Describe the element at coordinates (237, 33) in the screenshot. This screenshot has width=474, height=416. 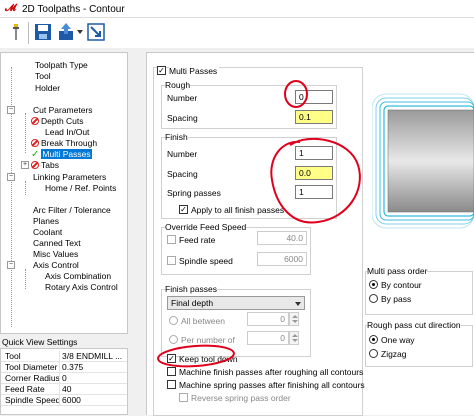
I see `toolbar` at that location.